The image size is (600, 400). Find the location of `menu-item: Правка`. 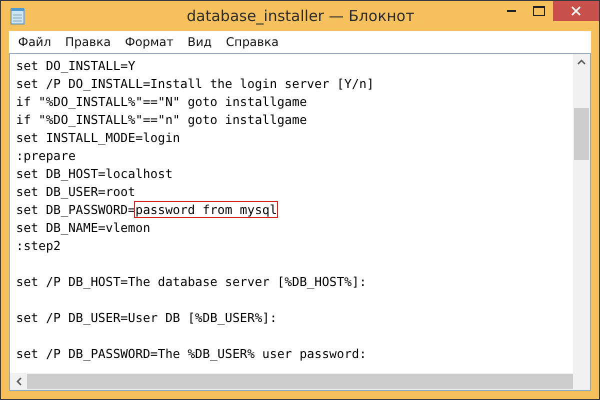

menu-item: Правка is located at coordinates (88, 42).